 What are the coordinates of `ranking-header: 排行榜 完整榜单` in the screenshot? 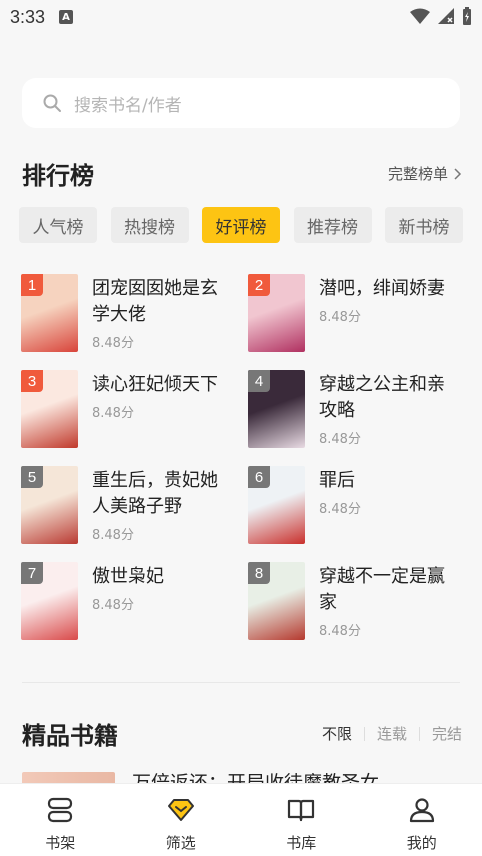 It's located at (242, 173).